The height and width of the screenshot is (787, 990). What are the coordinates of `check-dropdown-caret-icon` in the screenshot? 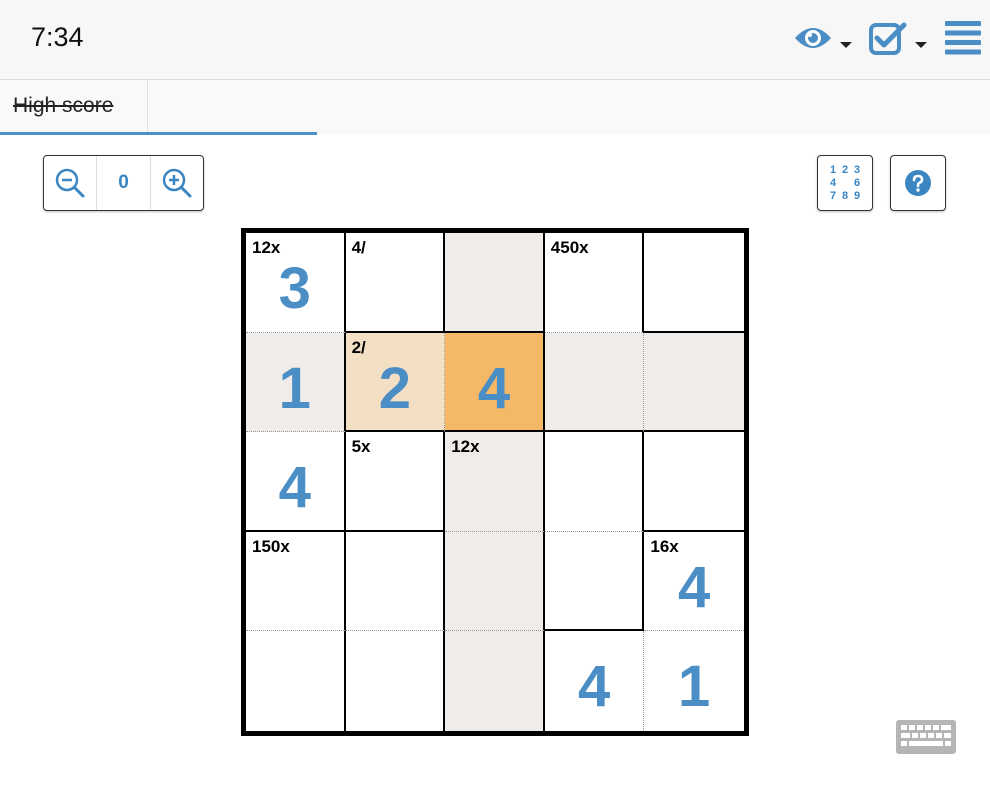 It's located at (921, 45).